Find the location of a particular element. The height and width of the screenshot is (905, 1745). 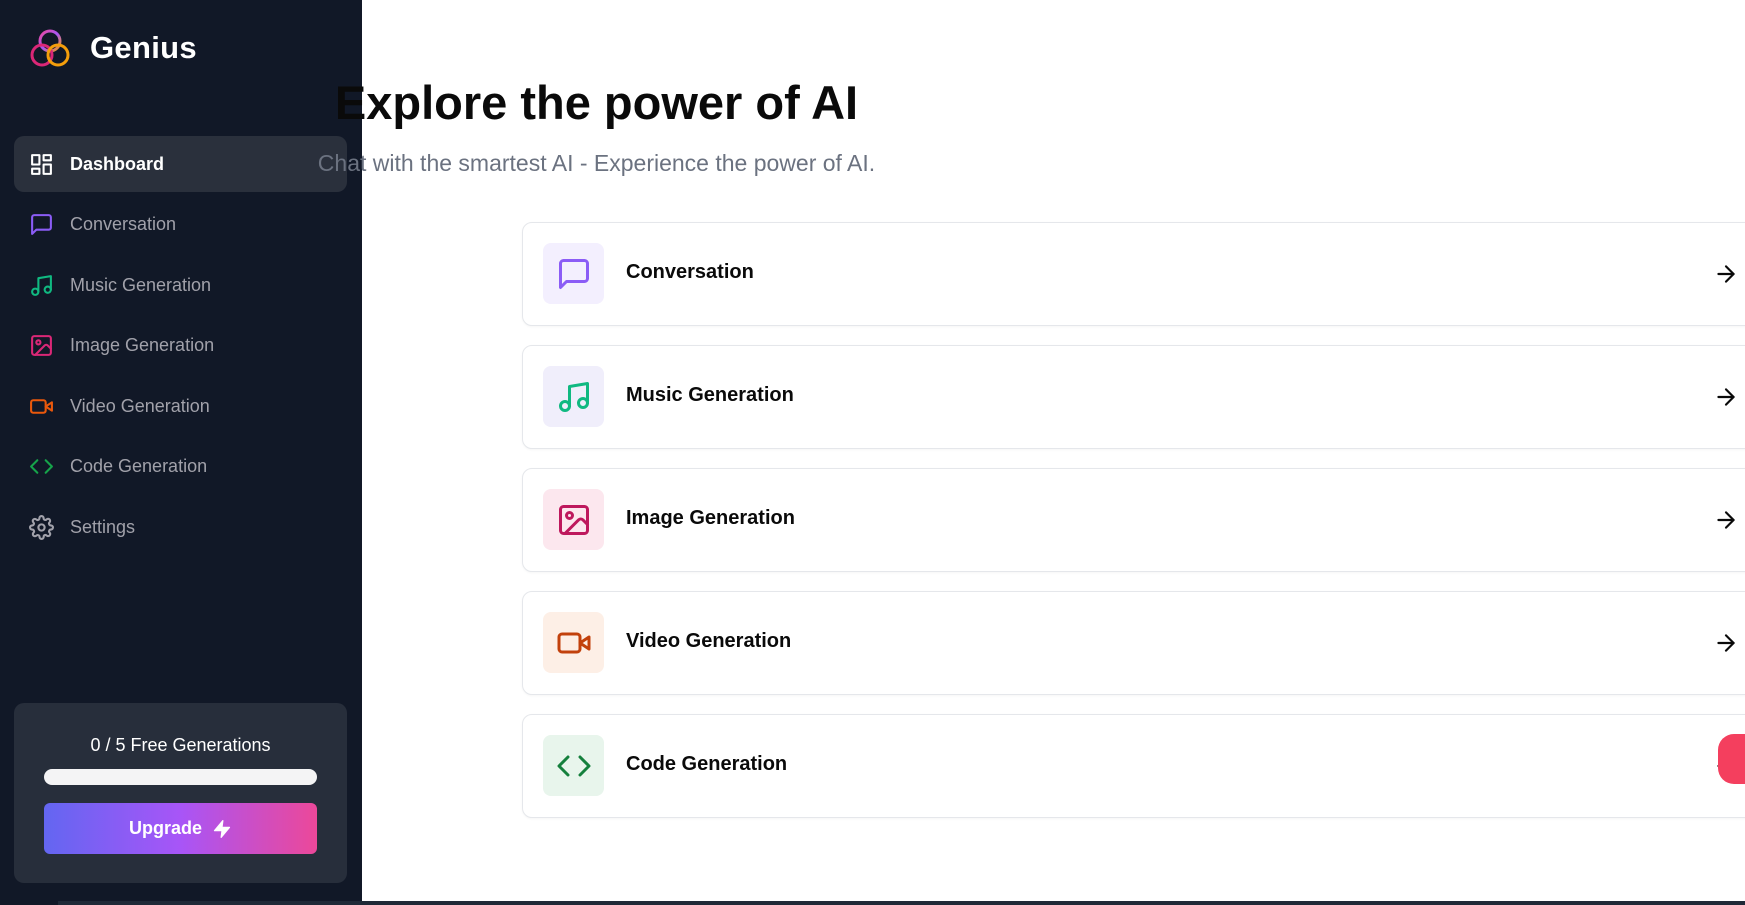

sidebar-item-code-generation: Code Generation is located at coordinates (180, 467).